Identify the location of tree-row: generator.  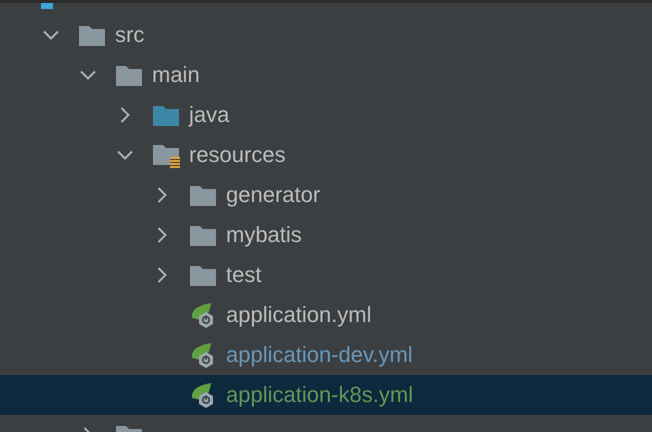
(326, 195).